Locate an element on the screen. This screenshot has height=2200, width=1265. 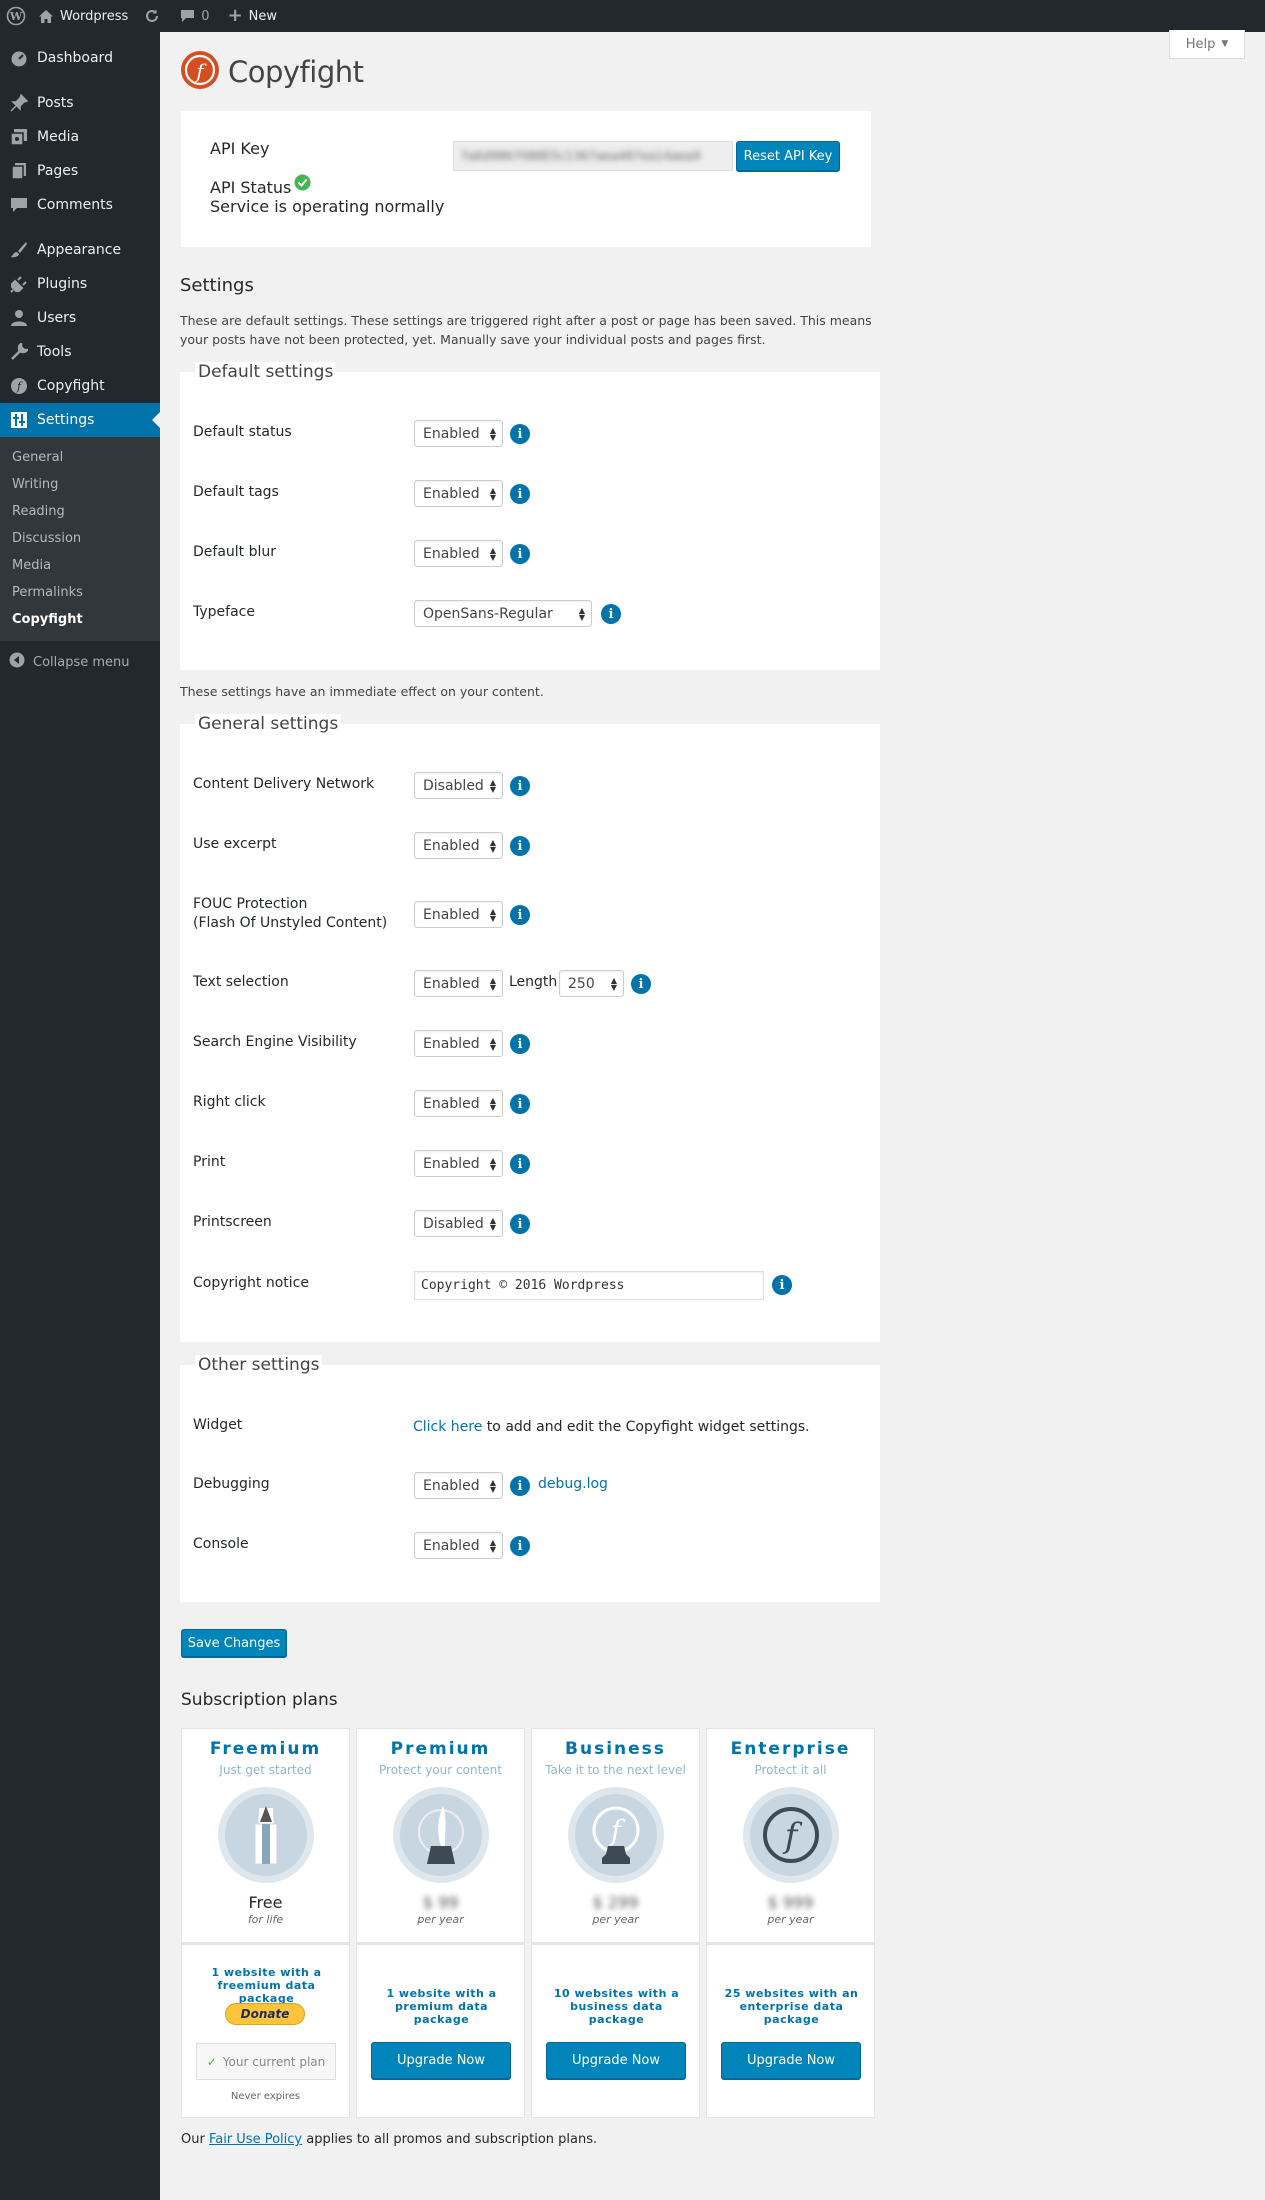
debugging-select: Enabled ▲ ▼ is located at coordinates (458, 1485).